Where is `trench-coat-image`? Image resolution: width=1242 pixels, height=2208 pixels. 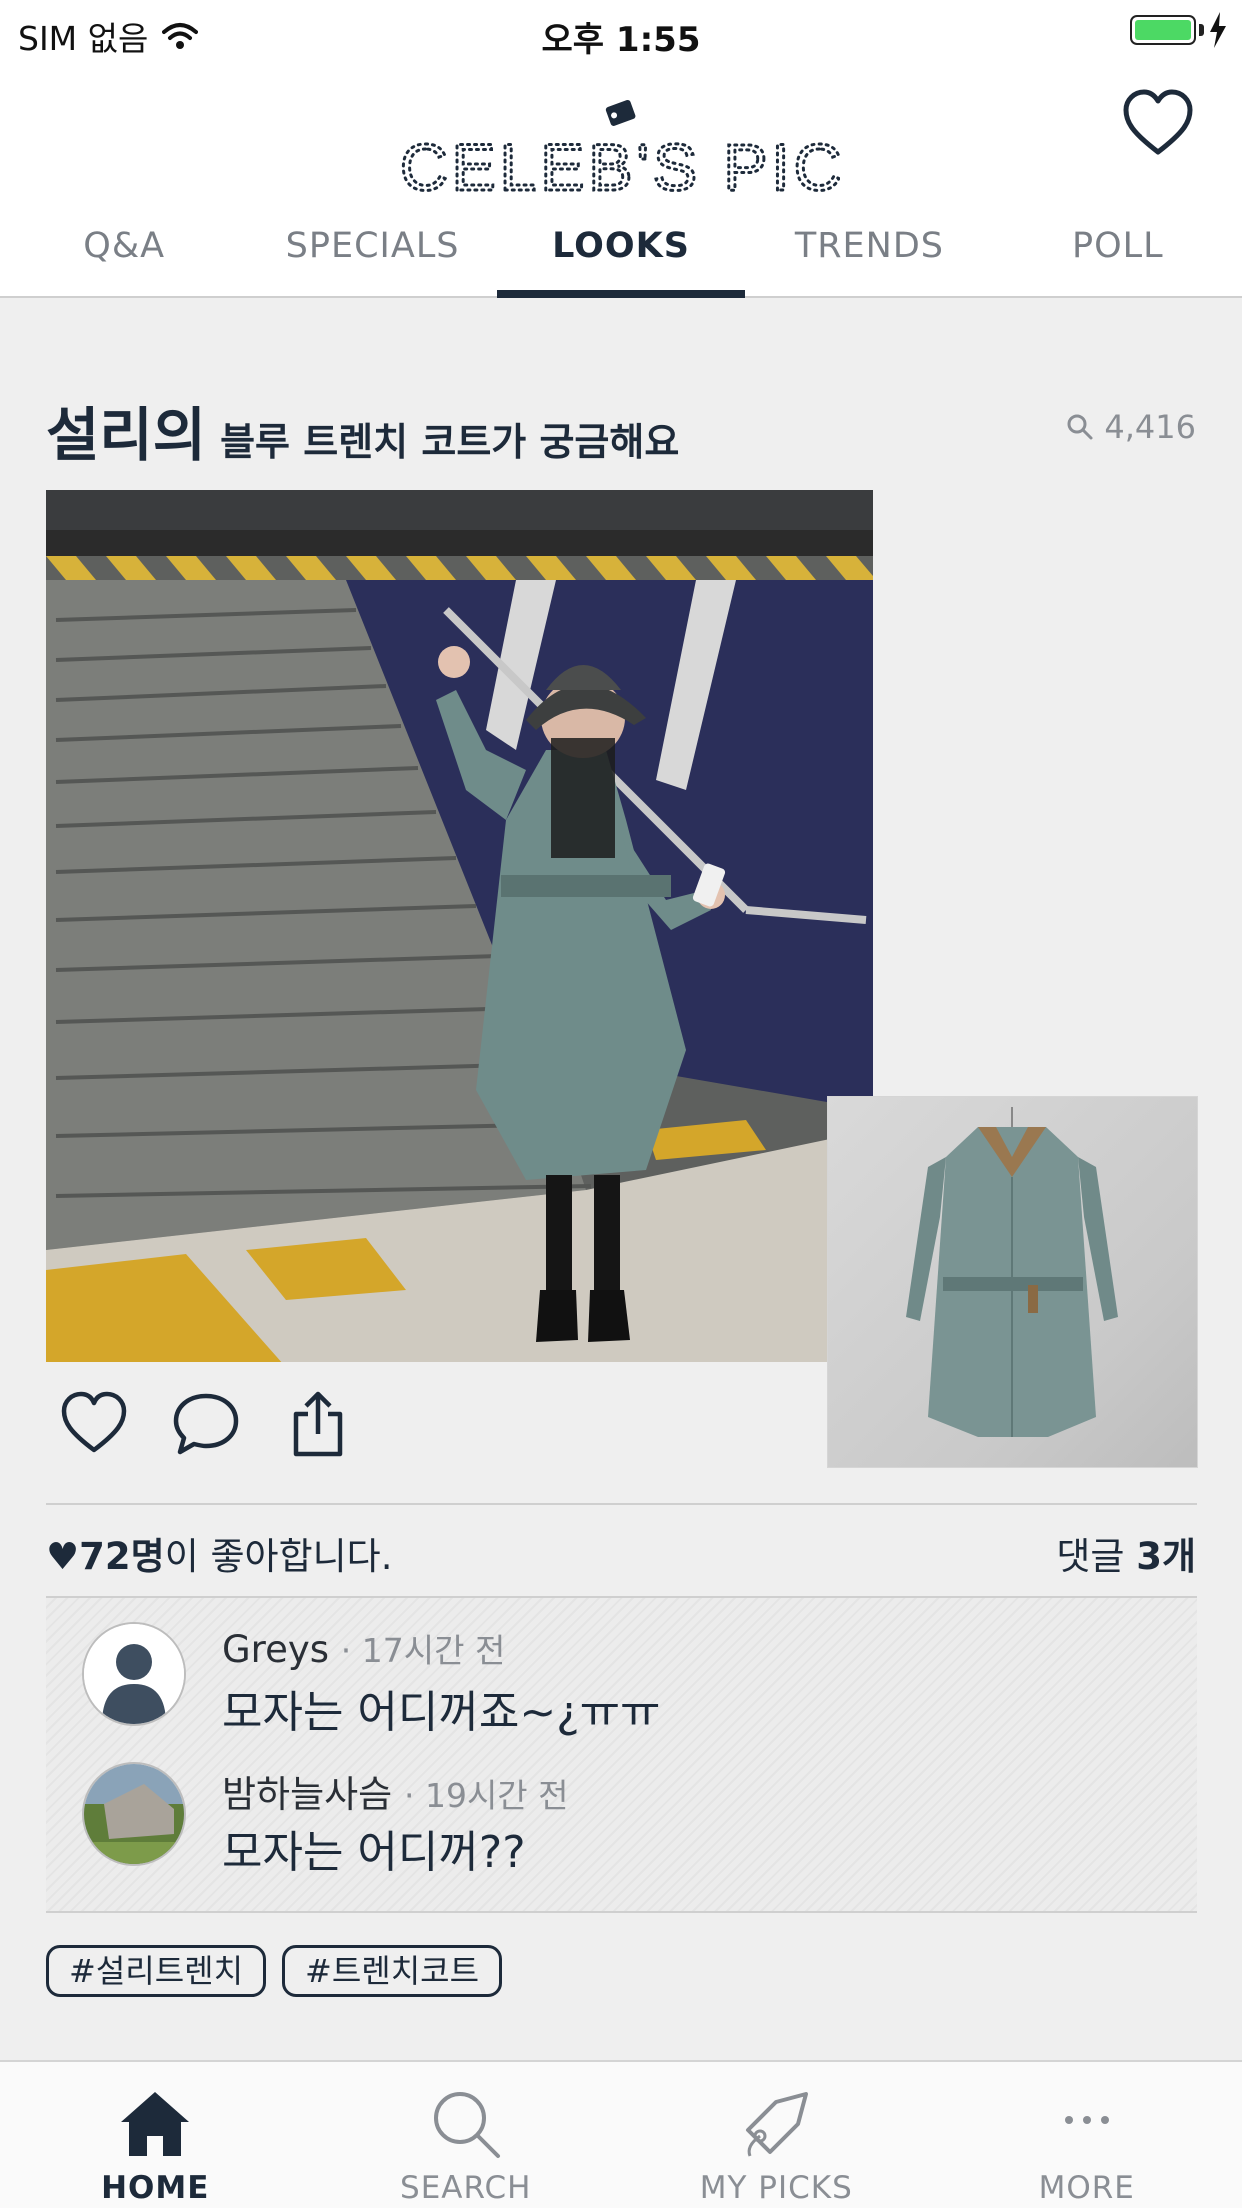 trench-coat-image is located at coordinates (1012, 1272).